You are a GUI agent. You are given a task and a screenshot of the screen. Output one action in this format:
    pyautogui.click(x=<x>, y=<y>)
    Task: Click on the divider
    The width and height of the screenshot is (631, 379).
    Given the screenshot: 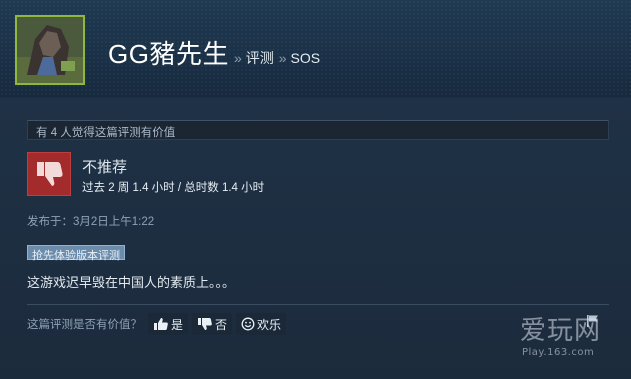 What is the action you would take?
    pyautogui.click(x=318, y=304)
    